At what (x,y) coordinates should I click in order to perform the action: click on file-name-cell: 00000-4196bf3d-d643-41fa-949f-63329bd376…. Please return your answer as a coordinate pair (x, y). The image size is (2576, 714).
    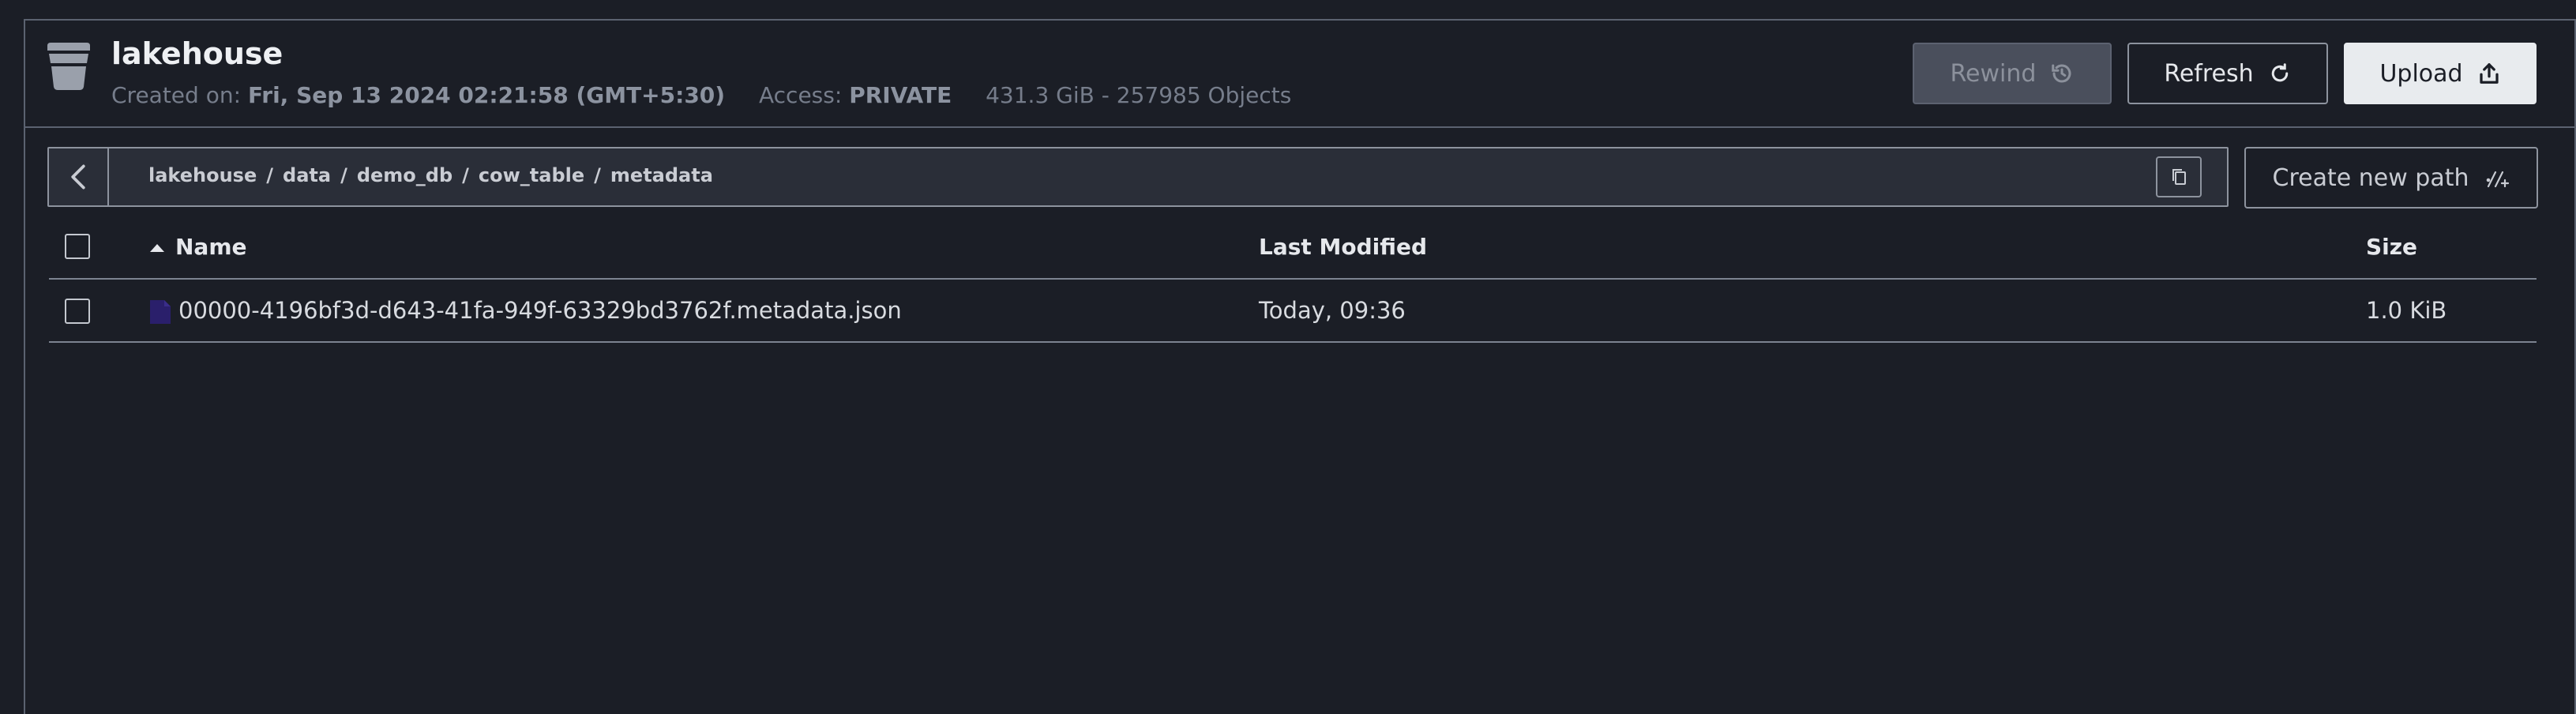
    Looking at the image, I should click on (525, 311).